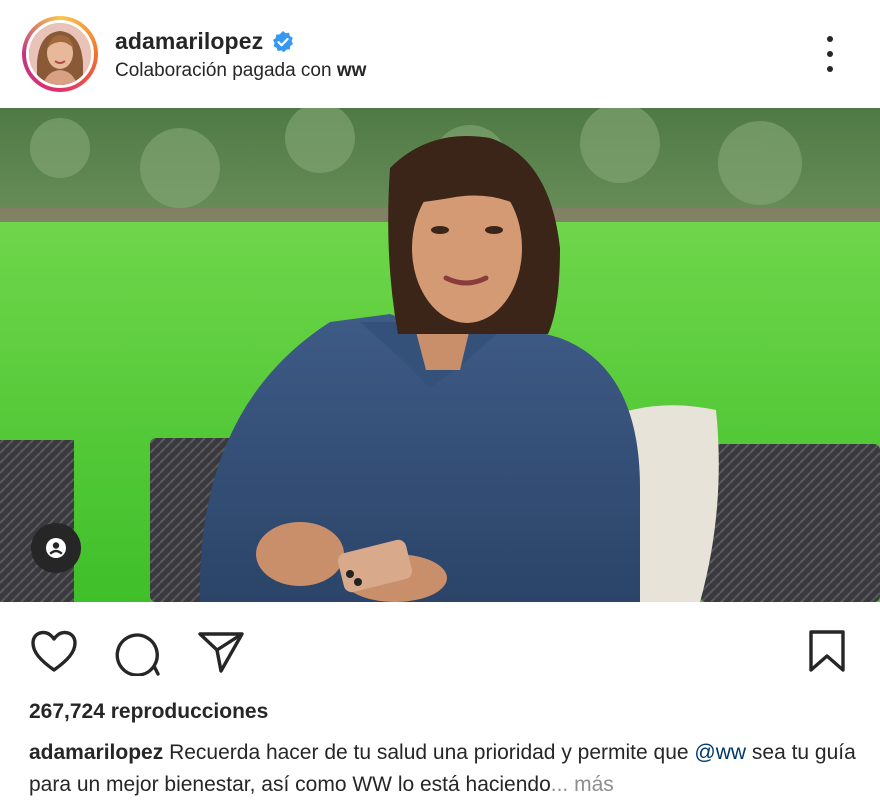 Image resolution: width=880 pixels, height=812 pixels. I want to click on comment-icon, so click(137, 653).